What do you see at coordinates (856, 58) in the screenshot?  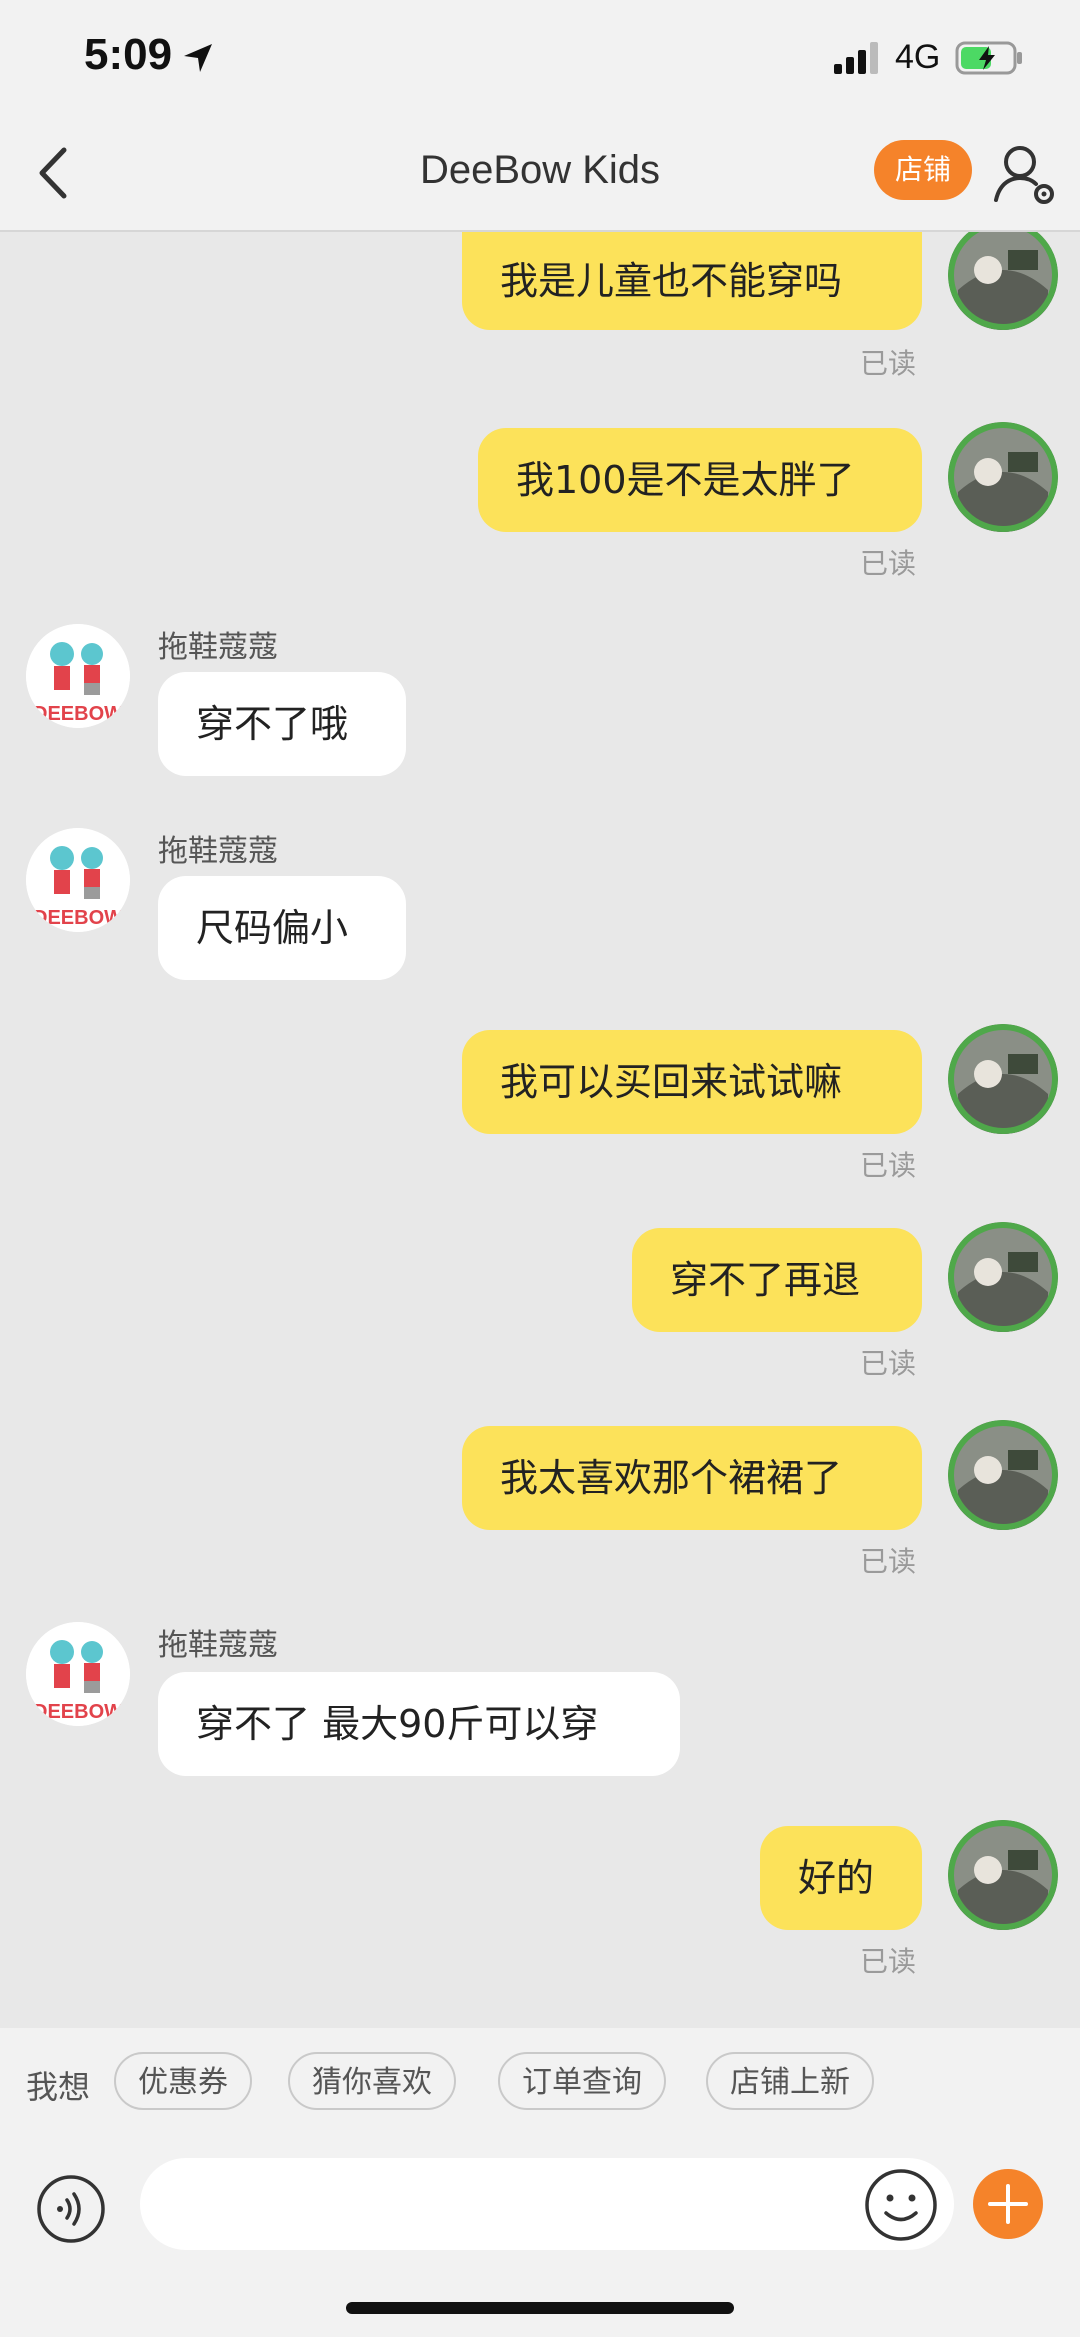 I see `signal-icon` at bounding box center [856, 58].